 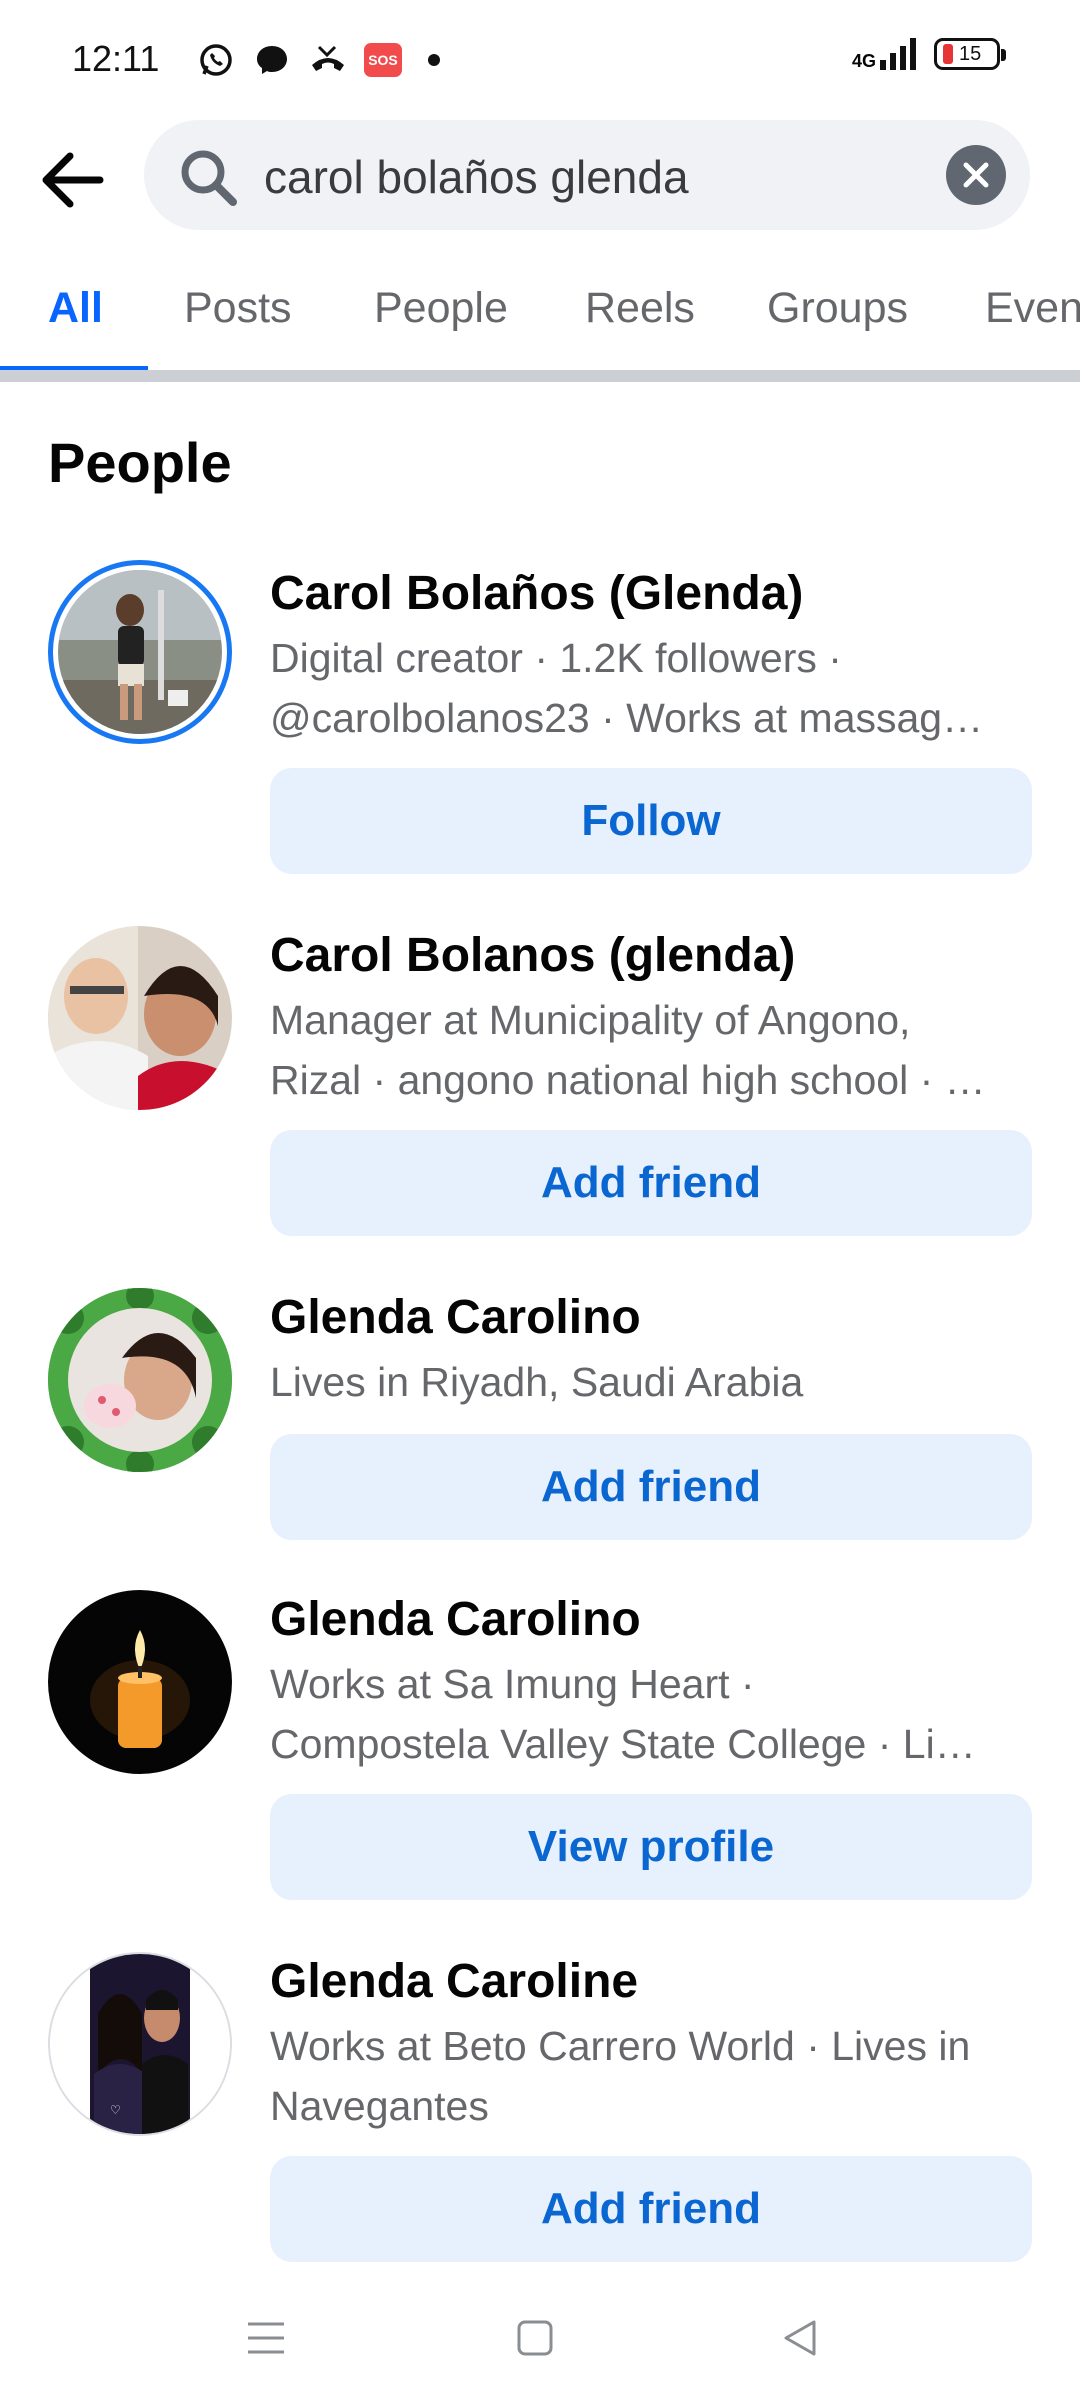 I want to click on back-button, so click(x=72, y=180).